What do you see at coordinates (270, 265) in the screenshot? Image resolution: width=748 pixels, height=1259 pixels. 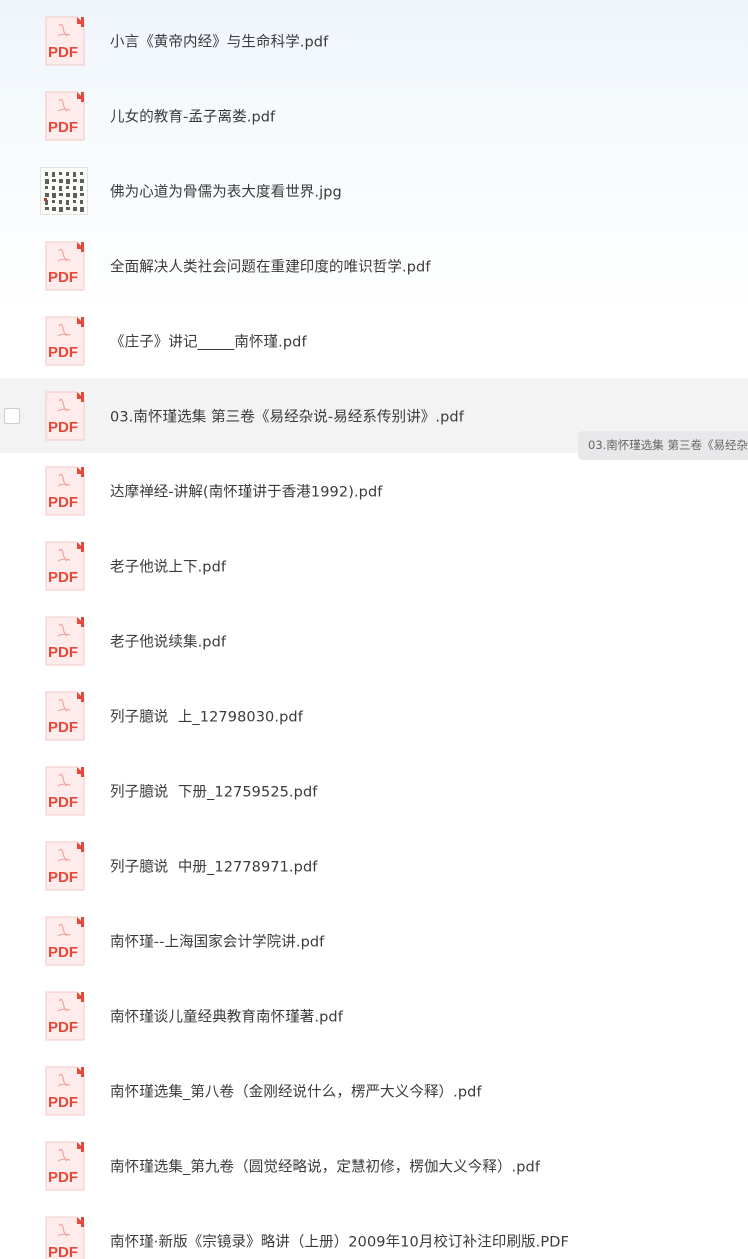 I see `file-name: 全面解决人类社会问题在重建印度的唯识哲学.pdf` at bounding box center [270, 265].